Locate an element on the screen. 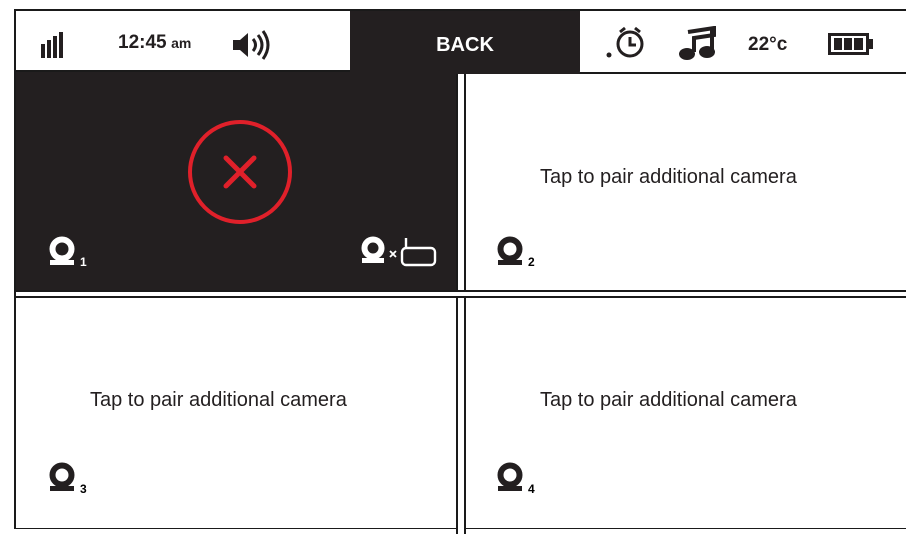 The image size is (906, 534). grid-divider-horizontal is located at coordinates (461, 294).